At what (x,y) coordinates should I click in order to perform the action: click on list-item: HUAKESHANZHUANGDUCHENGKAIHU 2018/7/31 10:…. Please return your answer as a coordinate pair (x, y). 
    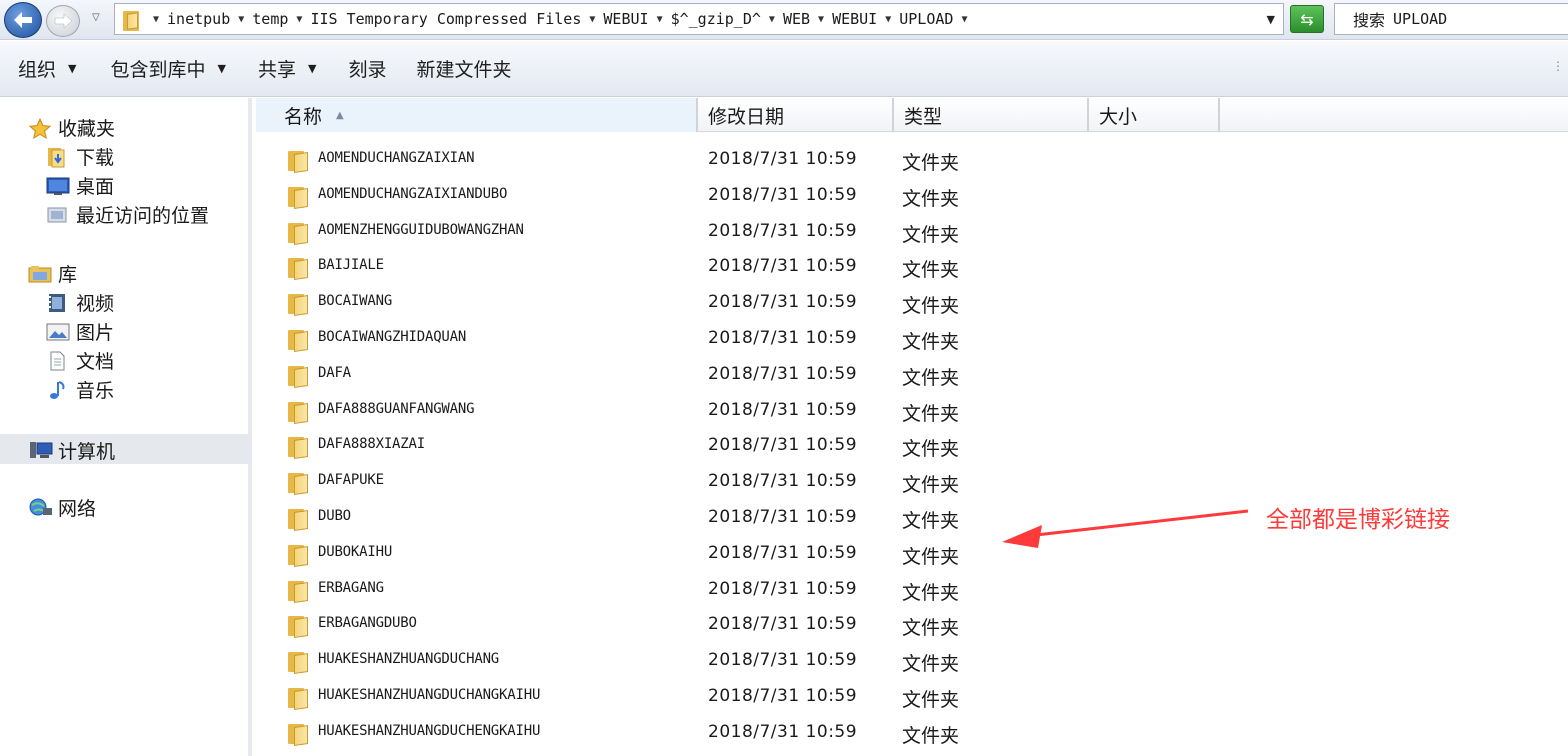
    Looking at the image, I should click on (756, 733).